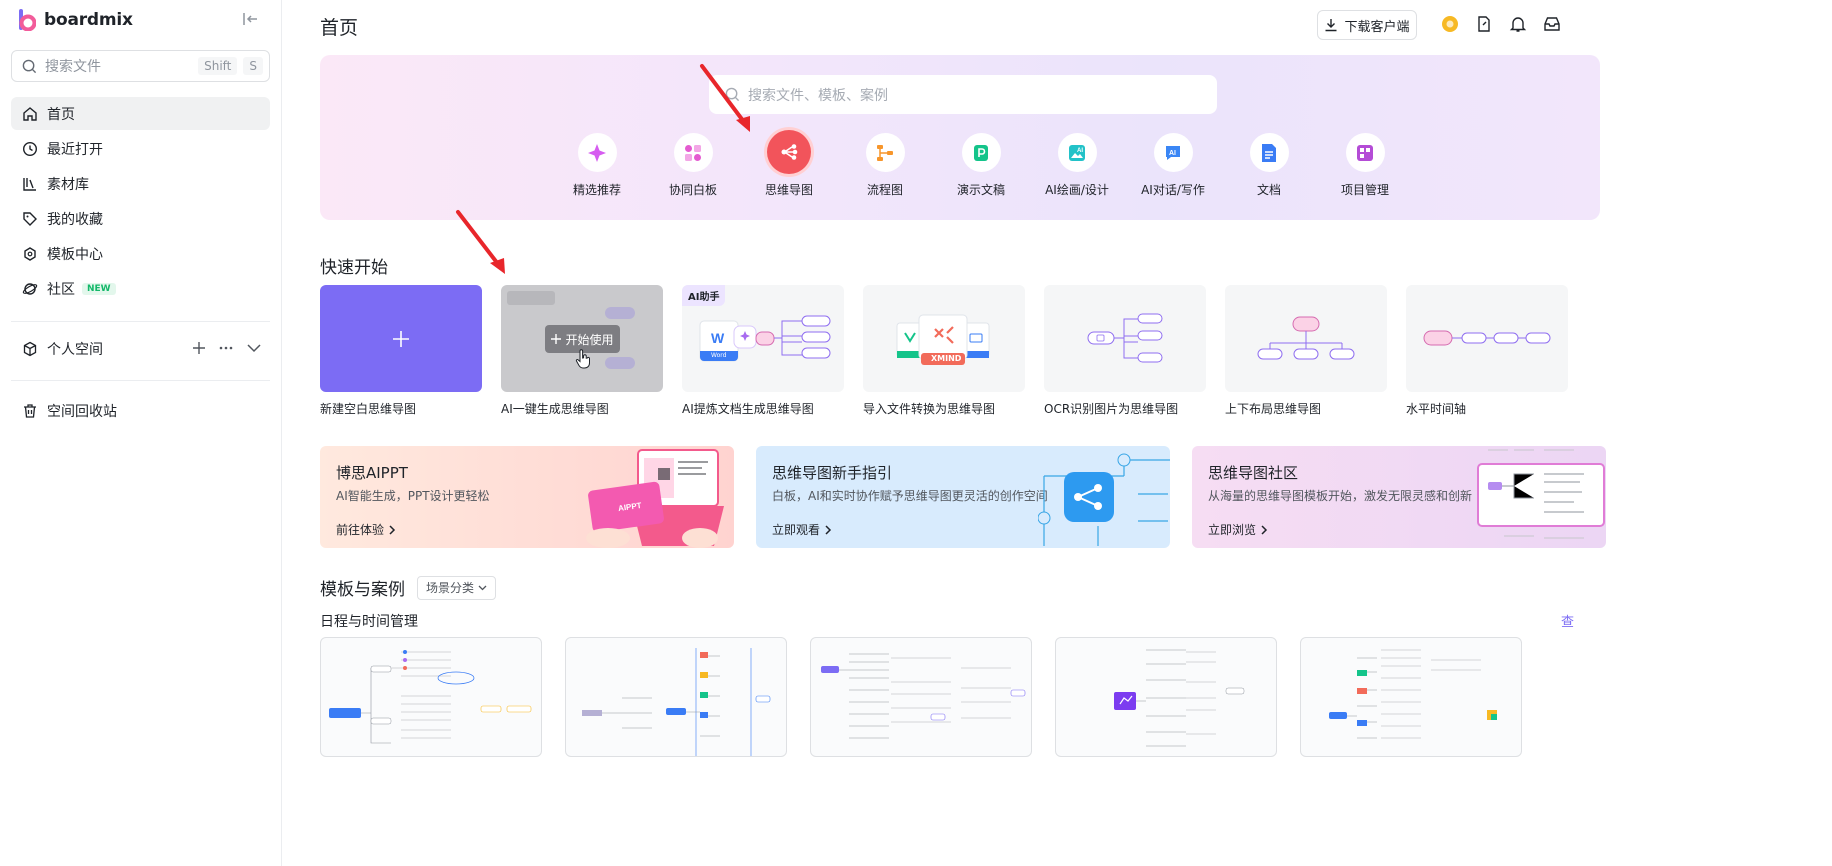  What do you see at coordinates (597, 165) in the screenshot?
I see `tab-featured: 精选推荐` at bounding box center [597, 165].